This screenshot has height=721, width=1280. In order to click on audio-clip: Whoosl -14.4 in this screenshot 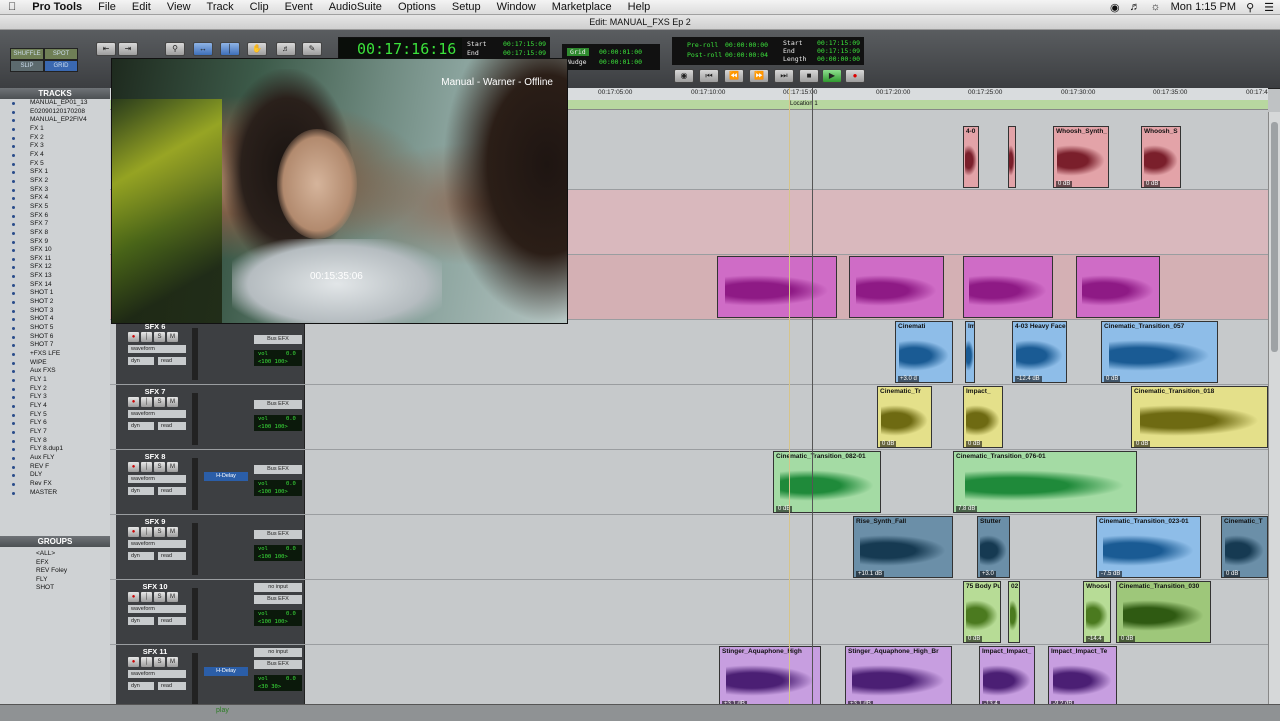, I will do `click(1097, 612)`.